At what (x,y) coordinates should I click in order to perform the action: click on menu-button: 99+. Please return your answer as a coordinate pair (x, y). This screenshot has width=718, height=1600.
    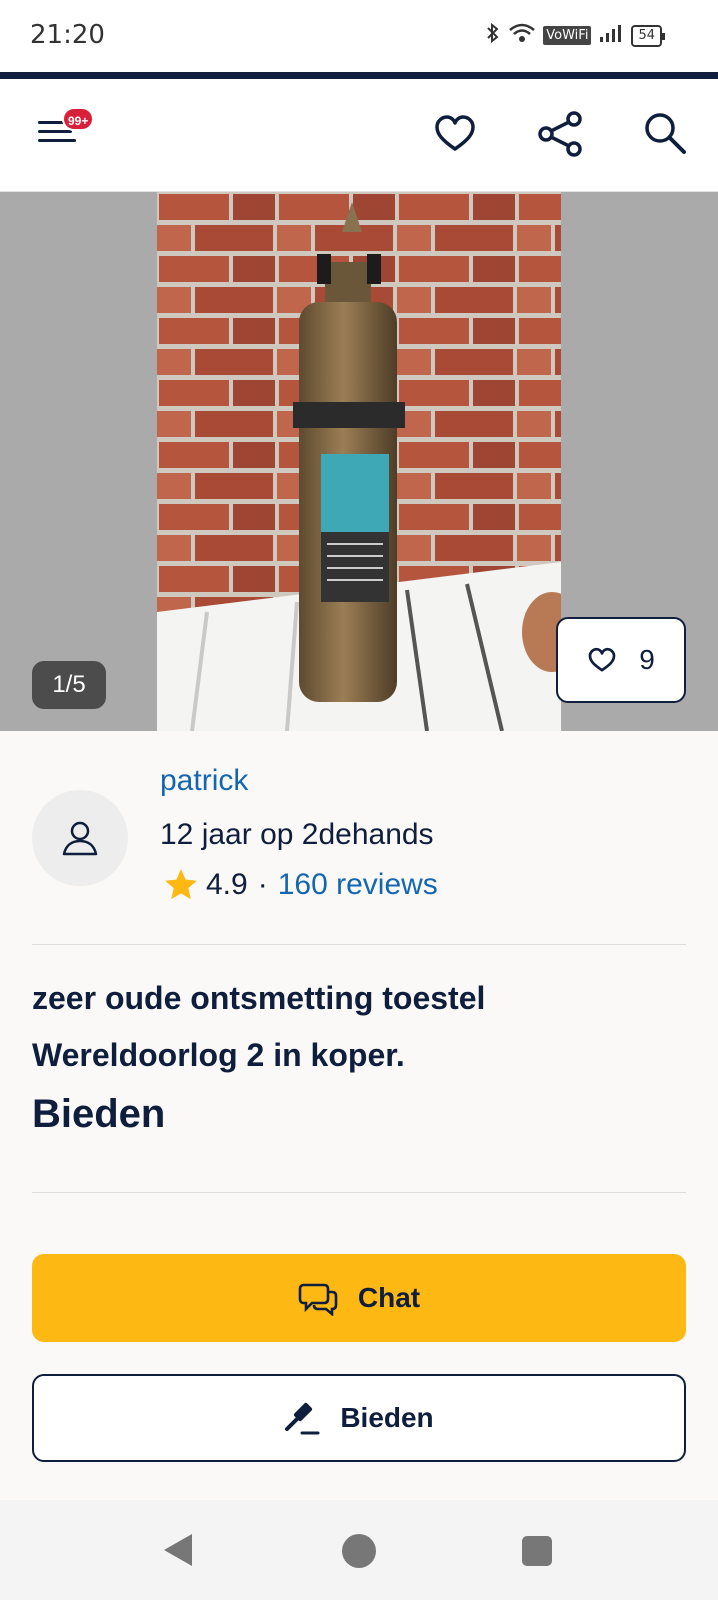
    Looking at the image, I should click on (64, 128).